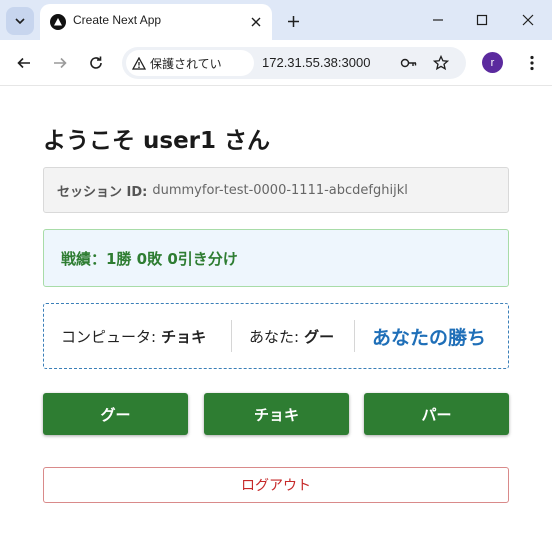 The image size is (552, 541). I want to click on session-id-value: dummyfor-test-0000-1111-abcdefghijkl, so click(280, 190).